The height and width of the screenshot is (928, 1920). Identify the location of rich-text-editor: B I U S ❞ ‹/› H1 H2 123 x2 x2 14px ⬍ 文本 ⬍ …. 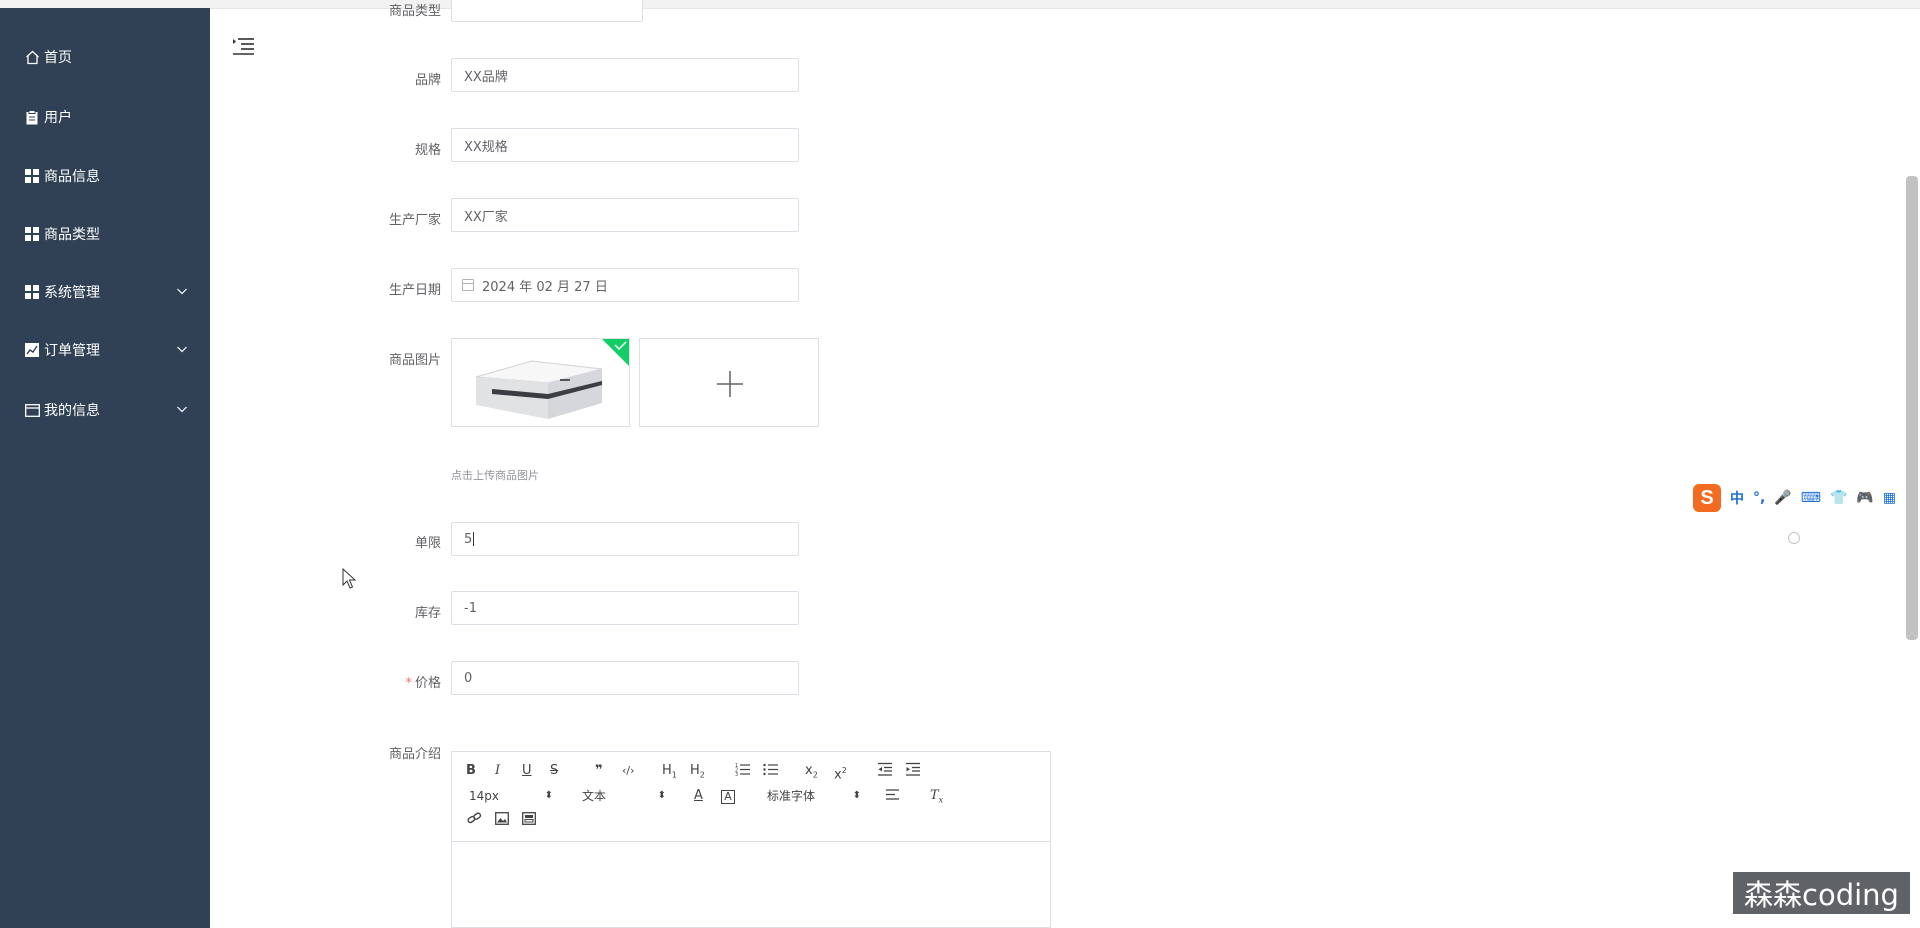
(751, 839).